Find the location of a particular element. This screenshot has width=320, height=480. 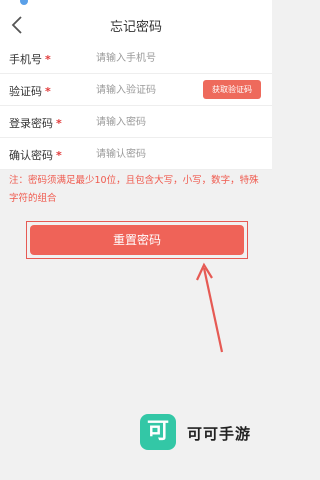

confirm-label: 确认密码 * is located at coordinates (35, 155).